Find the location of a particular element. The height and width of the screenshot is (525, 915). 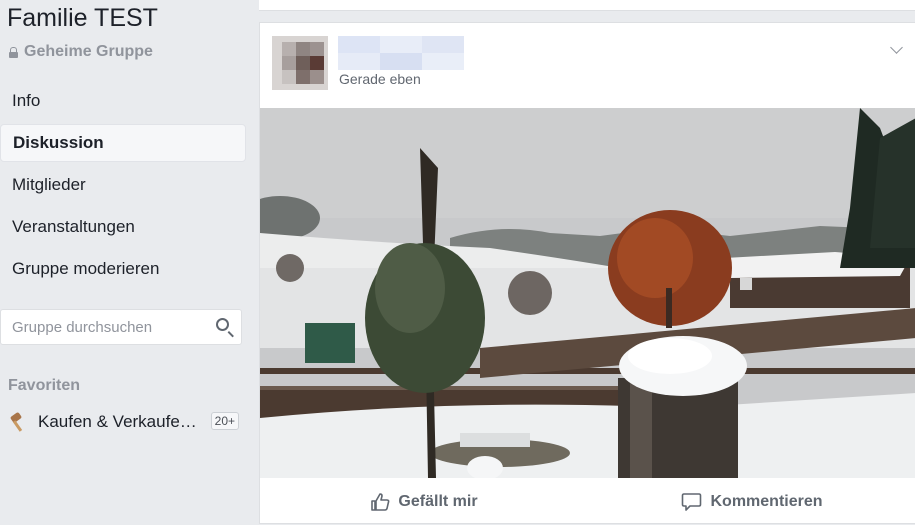

post-actions: Gefällt mir Kommentieren is located at coordinates (587, 501).